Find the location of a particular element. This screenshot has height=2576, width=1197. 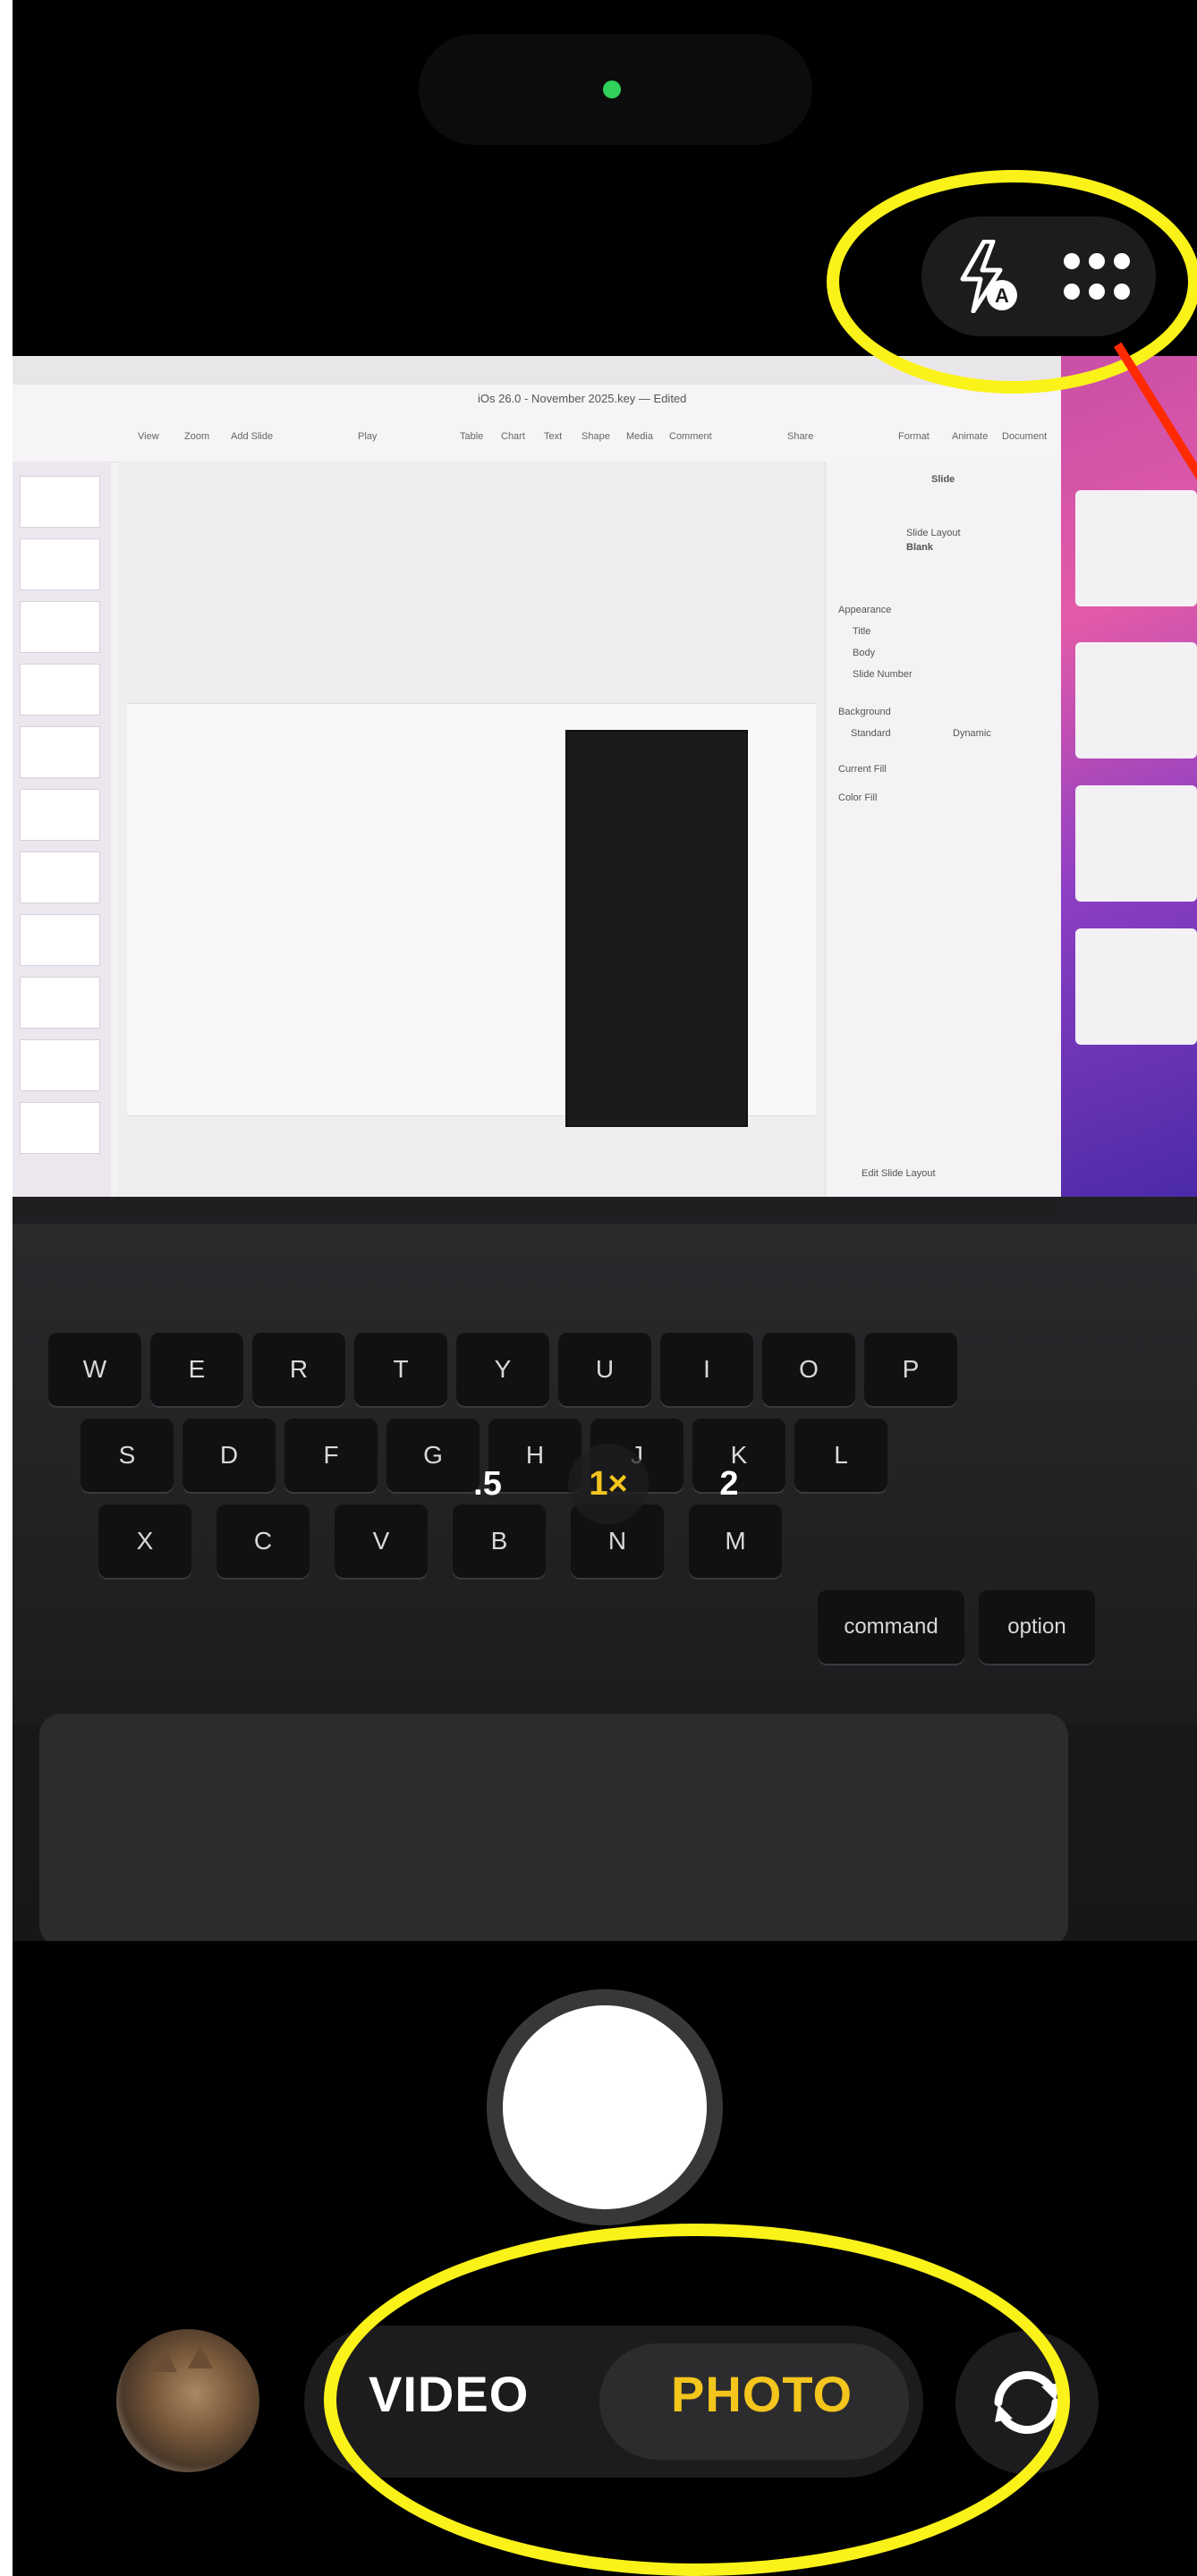

mode-video: VIDEO is located at coordinates (449, 2394).